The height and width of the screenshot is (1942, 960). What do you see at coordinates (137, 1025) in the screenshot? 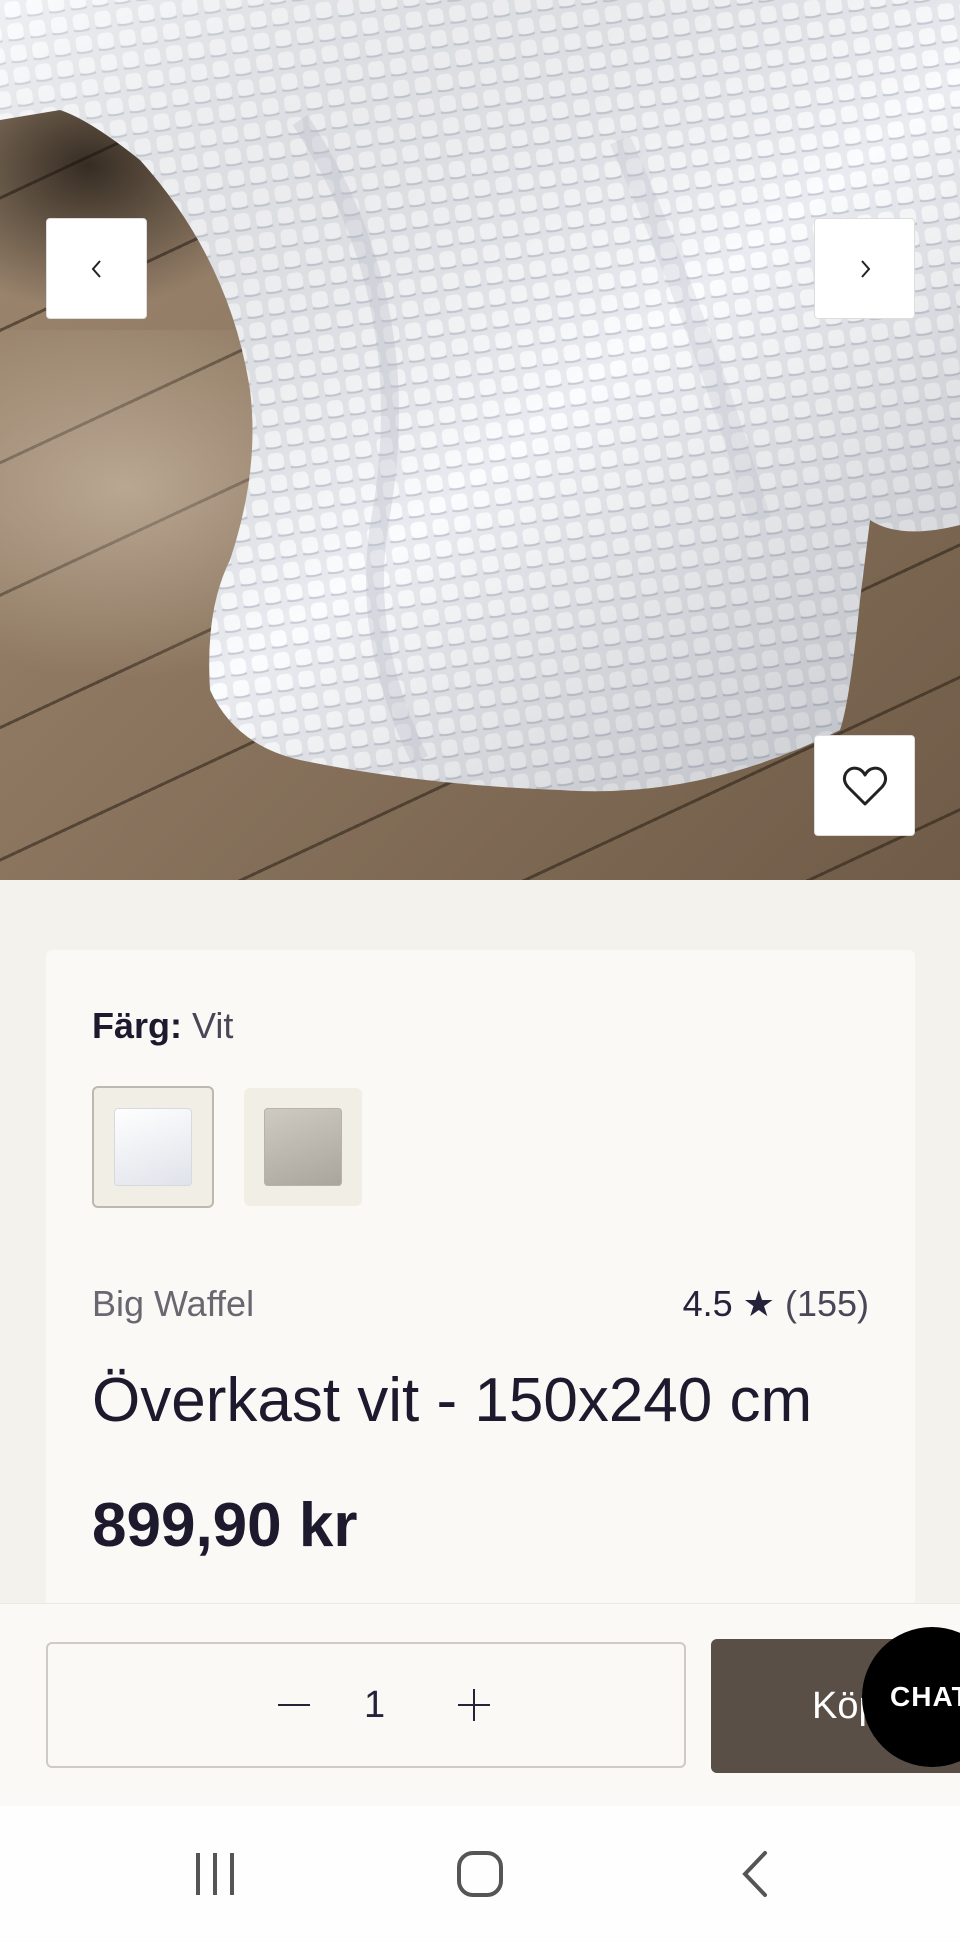
I see `color-label: Färg:` at bounding box center [137, 1025].